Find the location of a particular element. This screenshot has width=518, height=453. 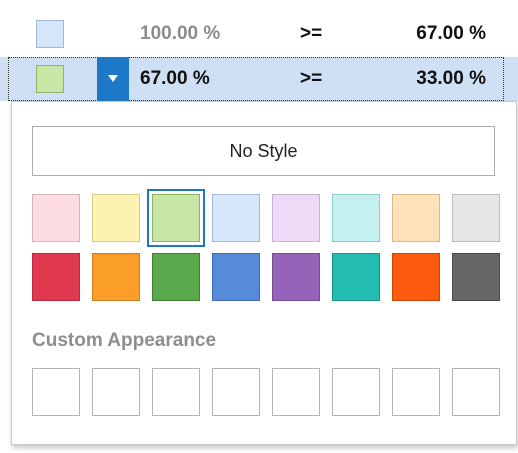

triangle-down-icon is located at coordinates (113, 78).